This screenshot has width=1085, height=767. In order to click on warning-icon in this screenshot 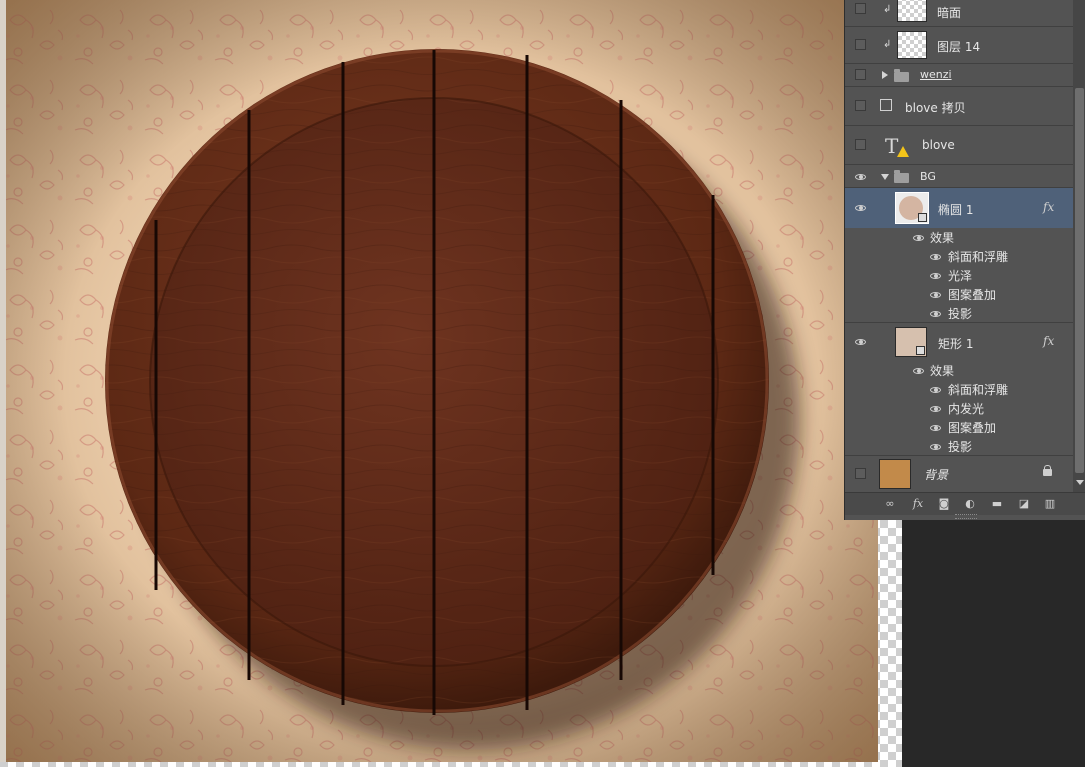, I will do `click(903, 151)`.